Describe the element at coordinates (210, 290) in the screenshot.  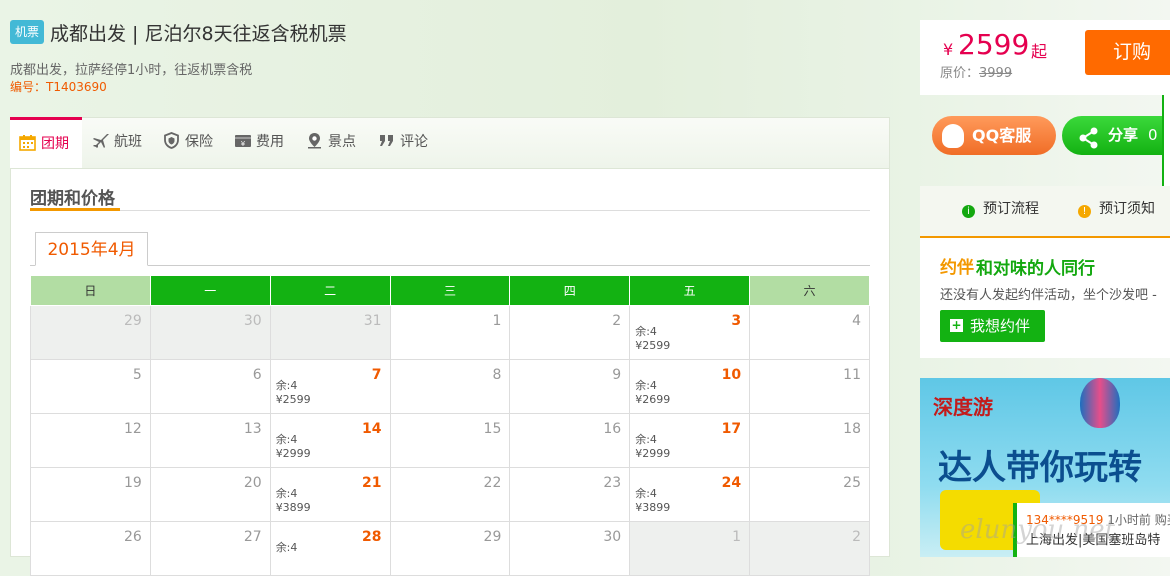
I see `weekday-label: 一` at that location.